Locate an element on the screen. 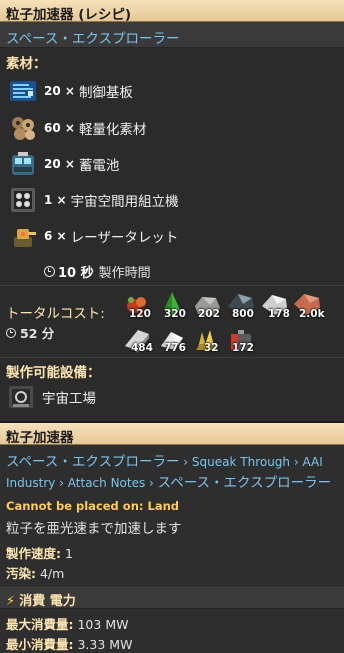 The image size is (344, 653). ingredient-row: 20 × 制御基板 is located at coordinates (70, 91).